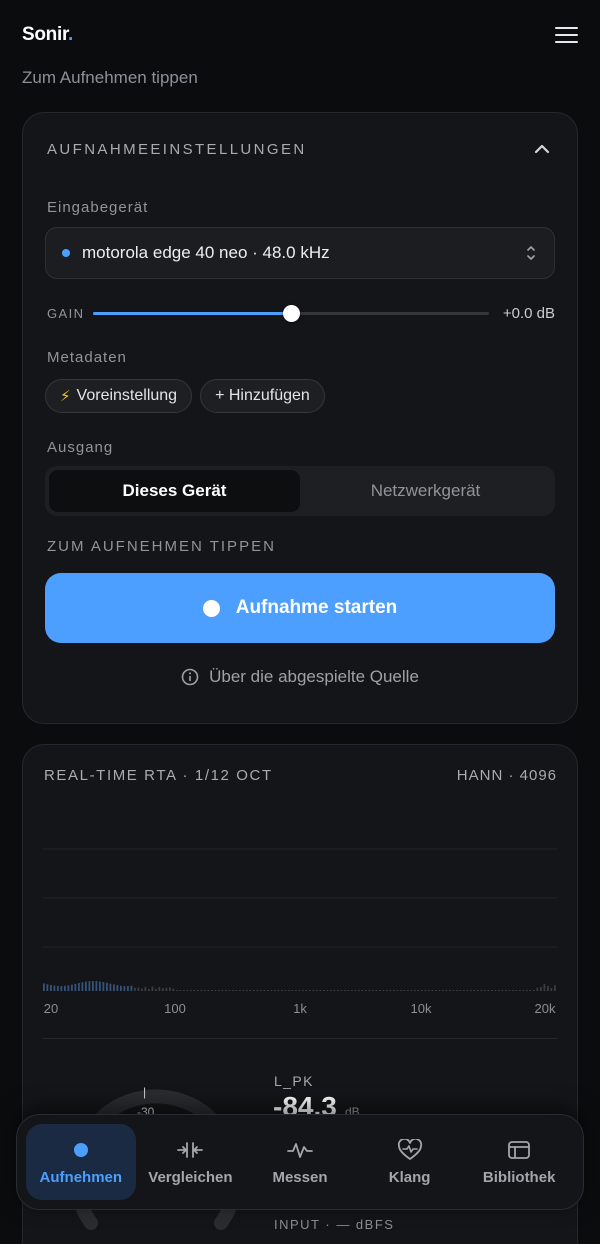 This screenshot has width=600, height=1244. What do you see at coordinates (191, 1162) in the screenshot?
I see `tab-vergleichen: Vergleichen` at bounding box center [191, 1162].